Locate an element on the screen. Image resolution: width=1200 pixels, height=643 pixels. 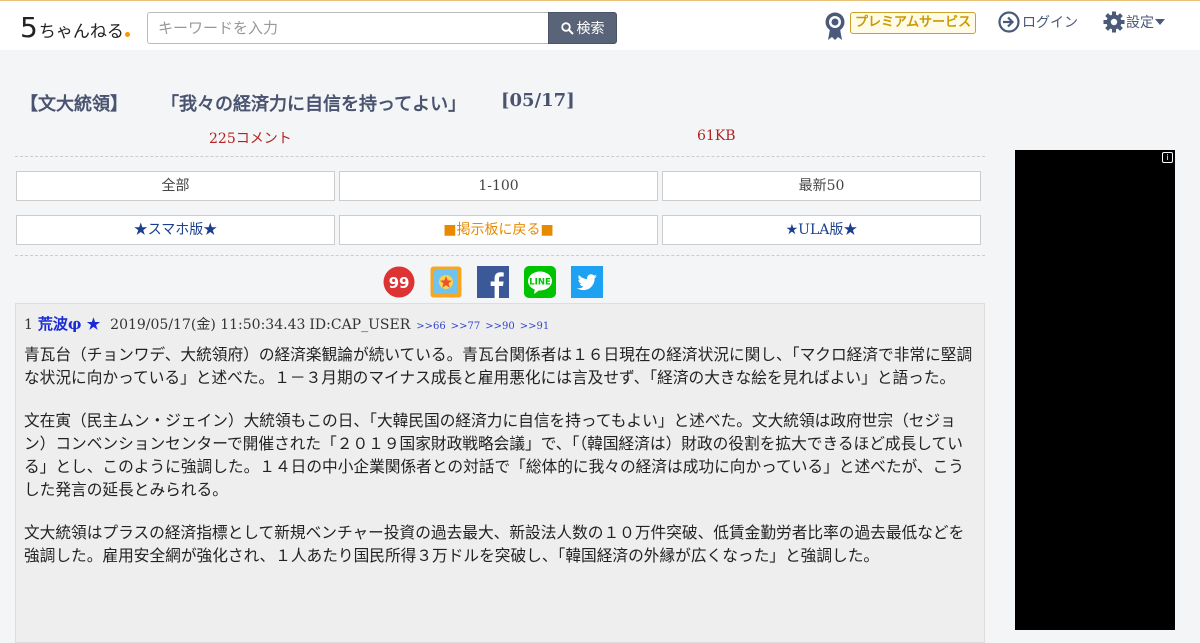
gear-icon is located at coordinates (1114, 22).